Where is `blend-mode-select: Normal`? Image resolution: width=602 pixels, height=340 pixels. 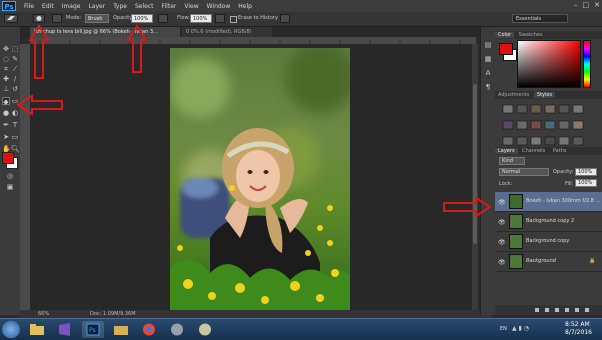 blend-mode-select: Normal is located at coordinates (524, 172).